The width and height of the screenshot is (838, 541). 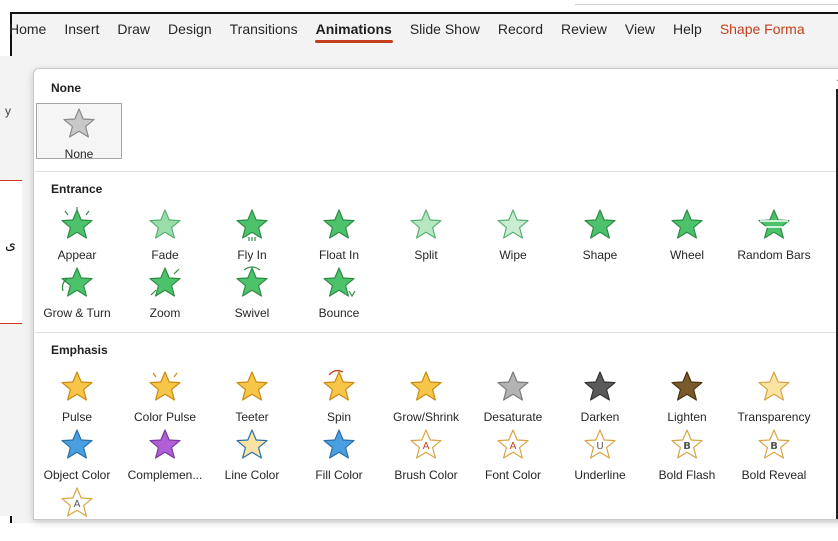 I want to click on star-blue-object-icon, so click(x=77, y=445).